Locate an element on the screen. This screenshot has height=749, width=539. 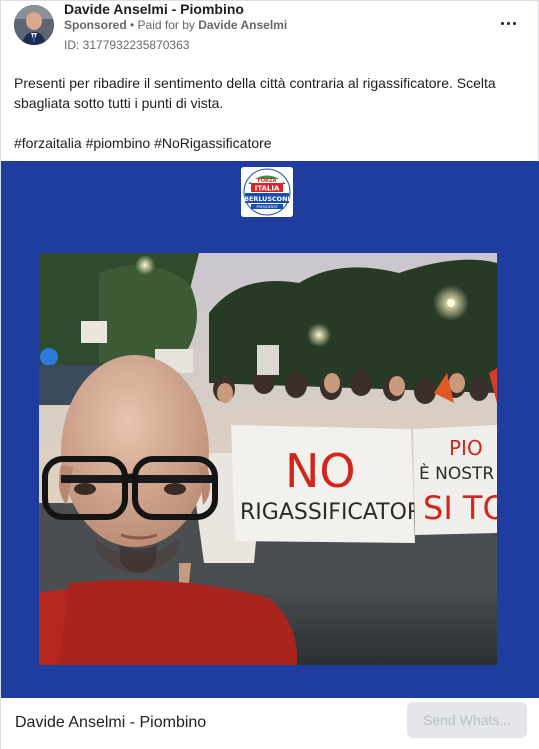
forza-italia-logo-icon: FORZA ITALIA BERLUSCONI PRESIDENTE is located at coordinates (267, 192).